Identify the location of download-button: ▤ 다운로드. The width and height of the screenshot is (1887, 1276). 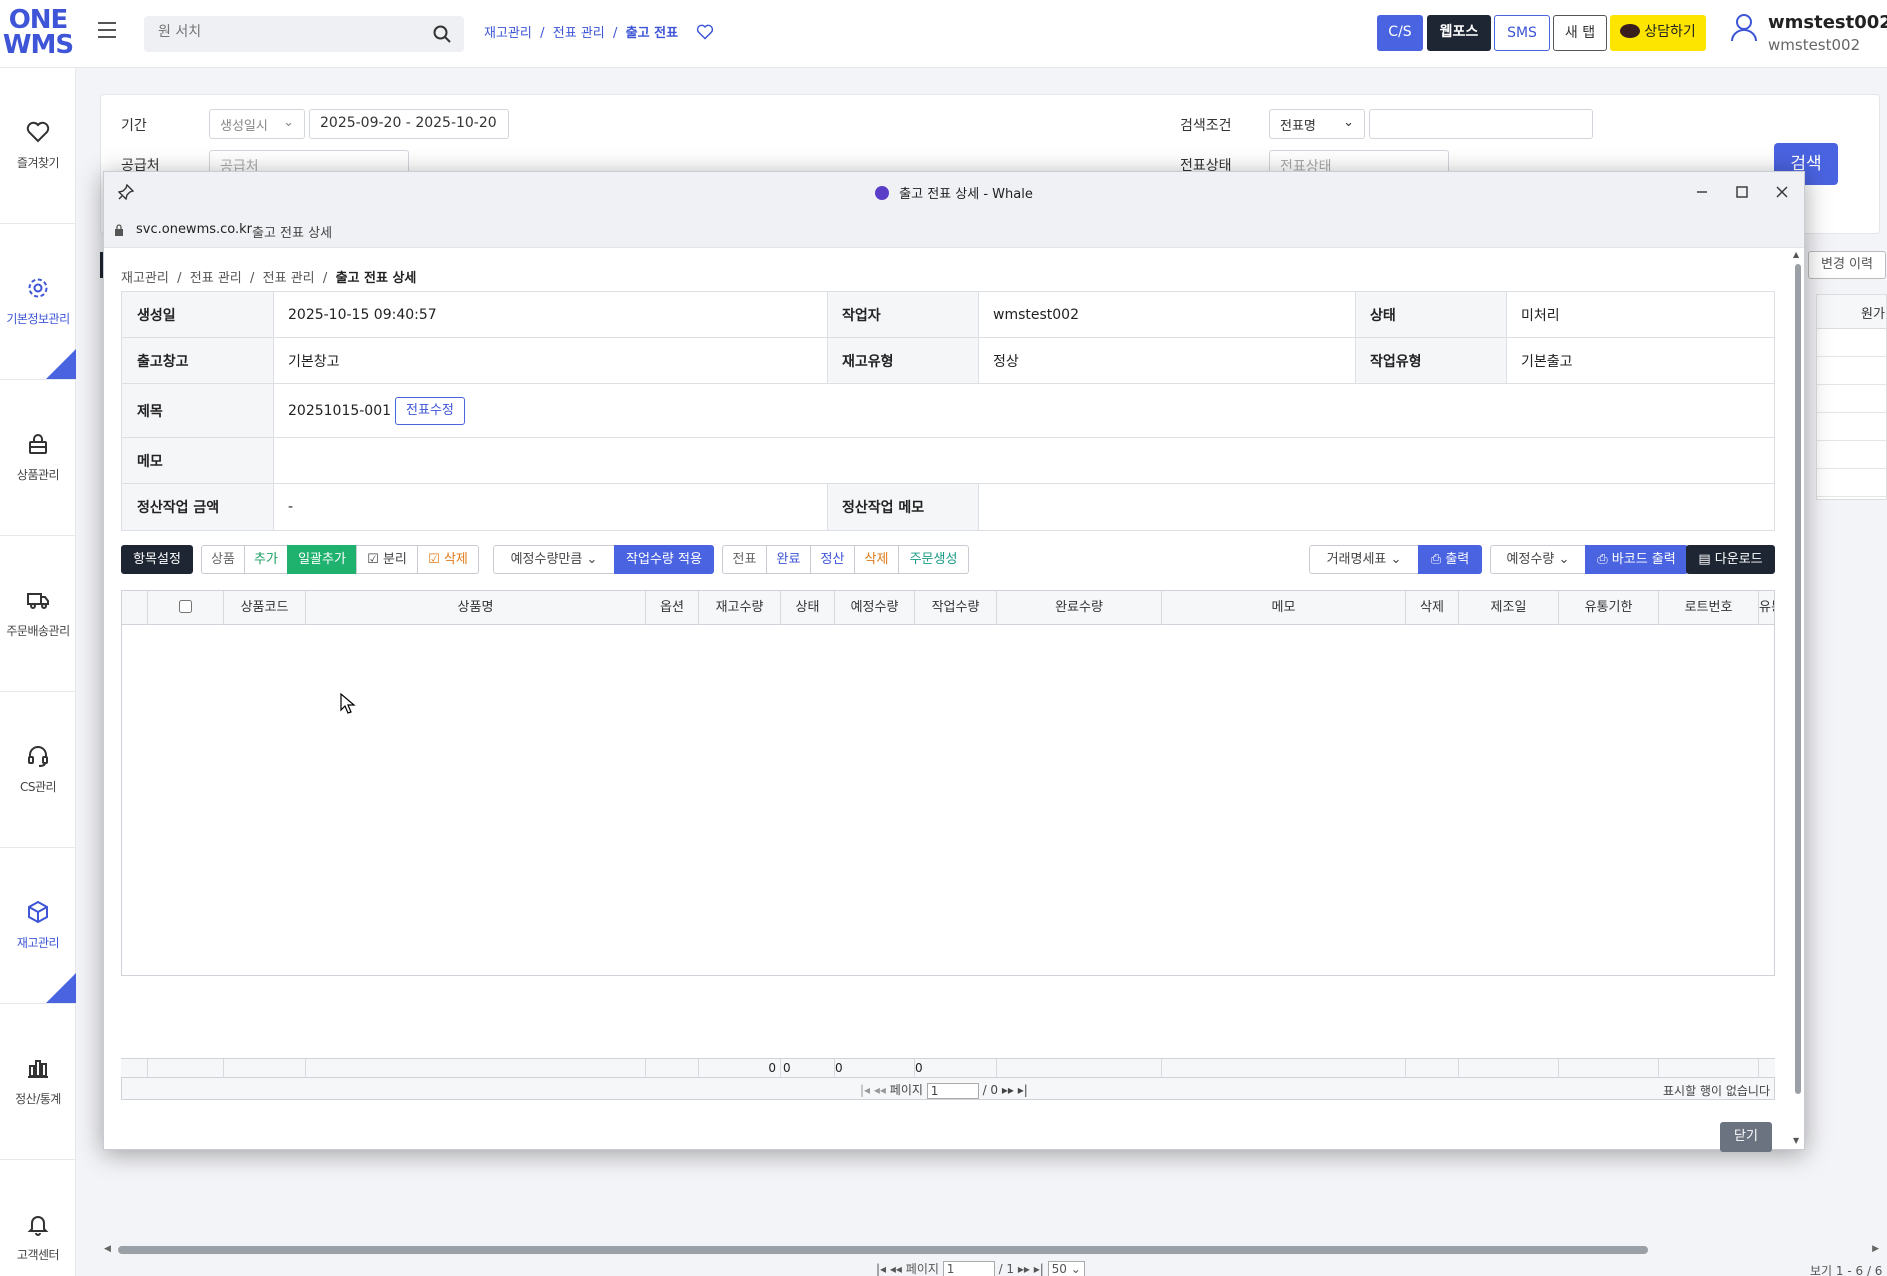
(1730, 559).